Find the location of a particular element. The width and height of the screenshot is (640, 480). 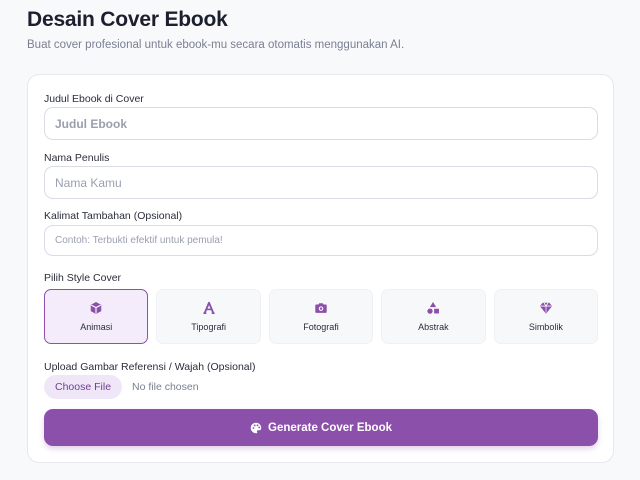

generate-button-label: Generate Cover Ebook is located at coordinates (330, 427).